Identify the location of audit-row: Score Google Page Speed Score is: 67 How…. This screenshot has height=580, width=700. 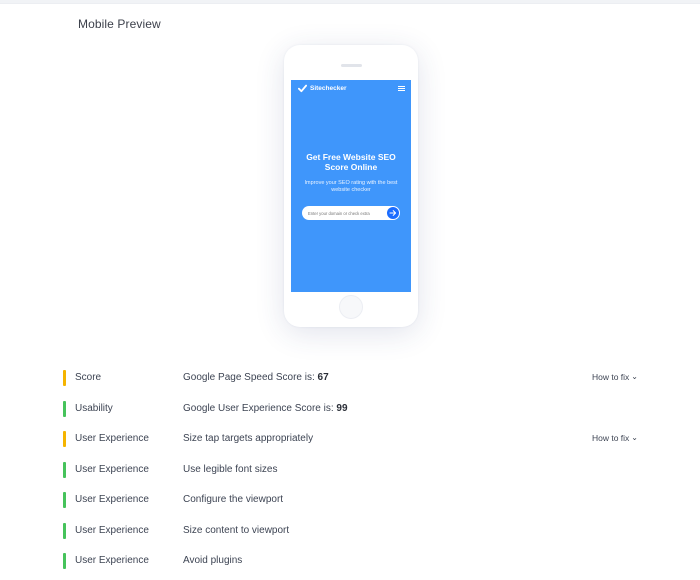
(353, 381).